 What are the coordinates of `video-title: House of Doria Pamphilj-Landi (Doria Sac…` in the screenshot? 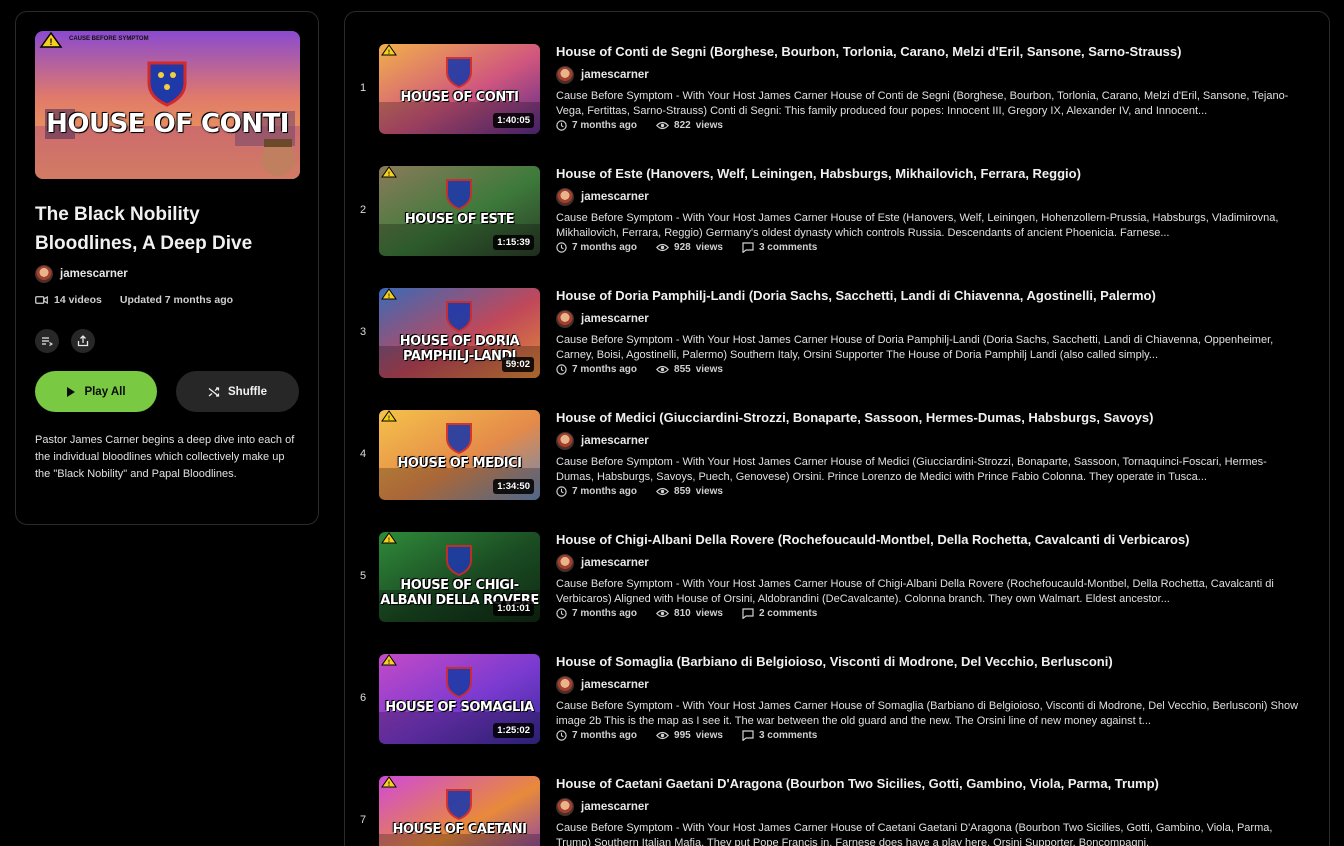 It's located at (936, 295).